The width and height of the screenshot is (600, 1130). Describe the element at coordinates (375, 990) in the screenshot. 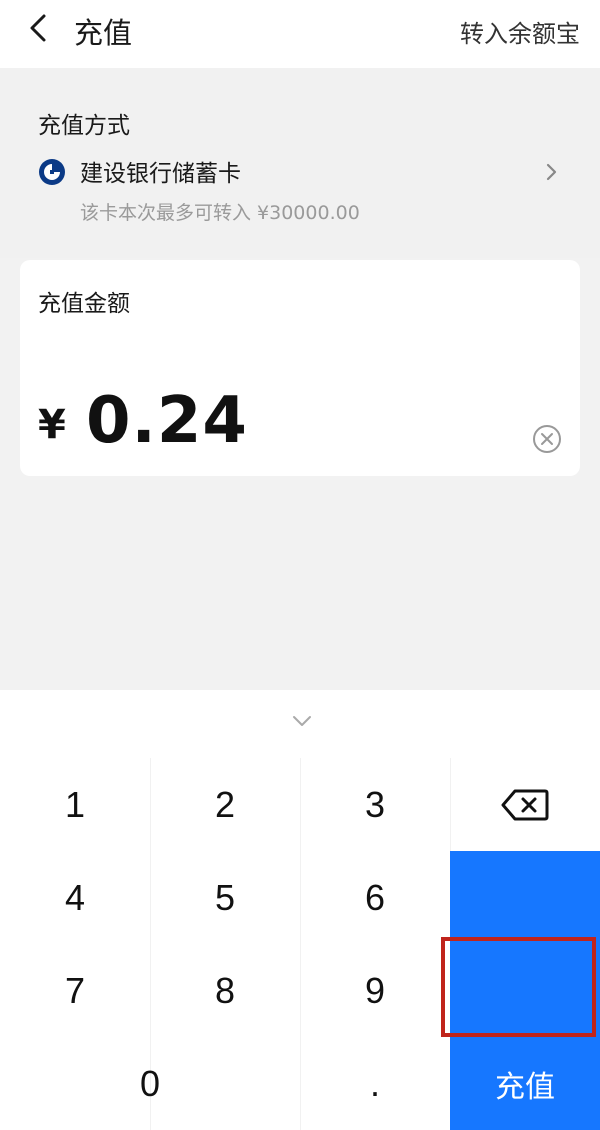

I see `key-9: 9` at that location.